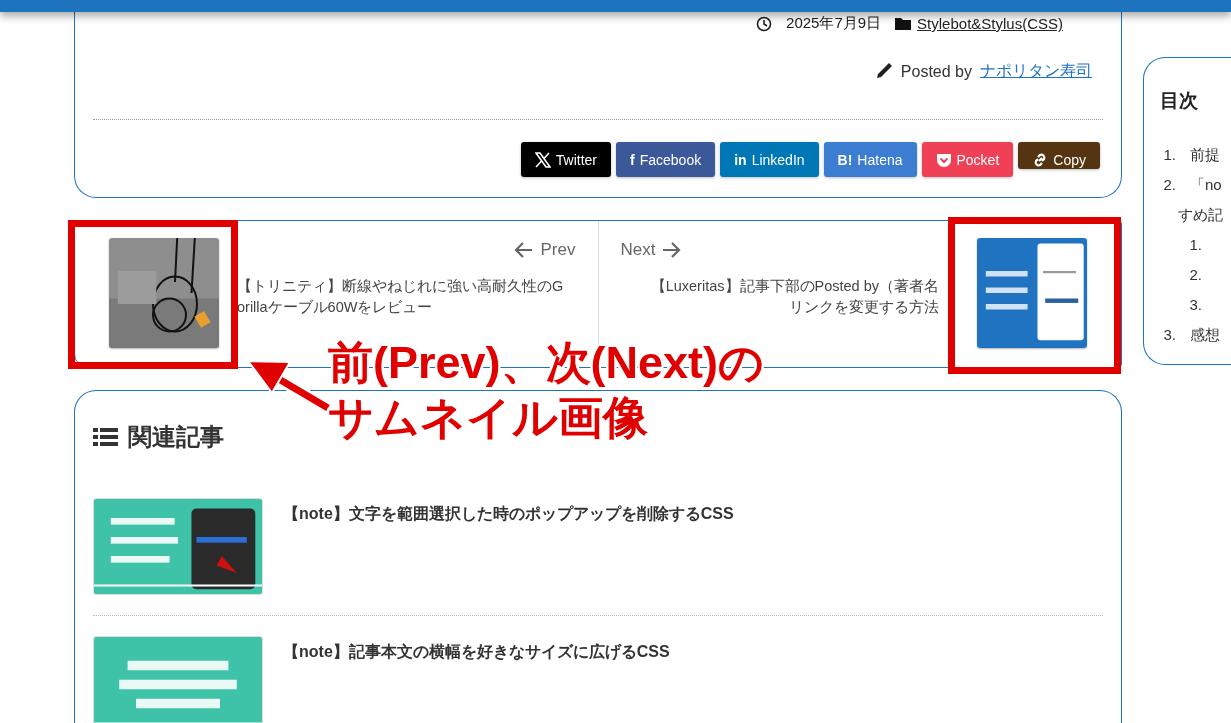 The width and height of the screenshot is (1231, 723). Describe the element at coordinates (666, 159) in the screenshot. I see `share-button: f Facebook` at that location.